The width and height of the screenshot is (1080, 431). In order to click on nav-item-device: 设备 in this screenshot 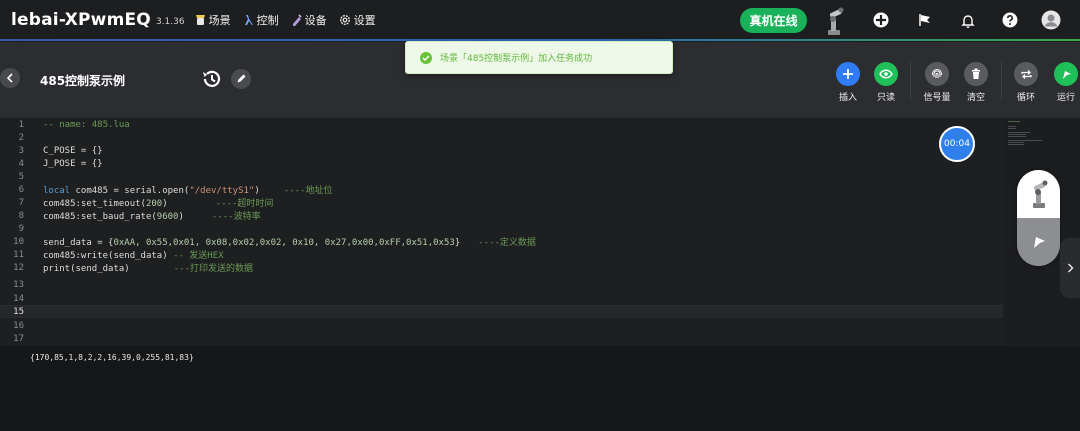, I will do `click(309, 20)`.